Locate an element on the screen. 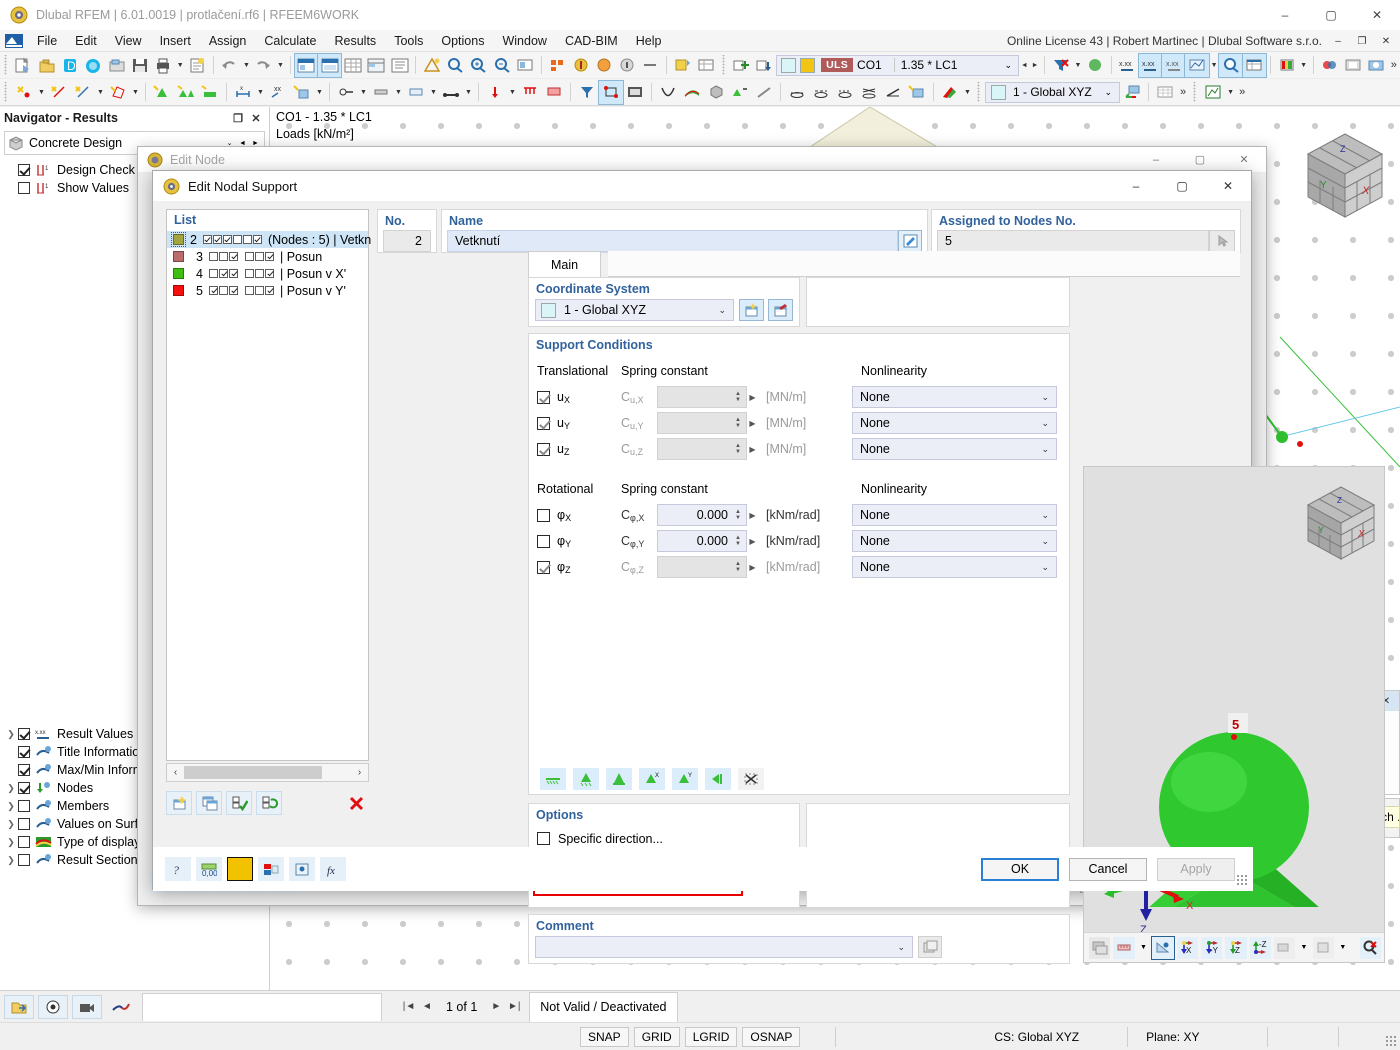  xxx-values-on-icon: x.xx is located at coordinates (1150, 65).